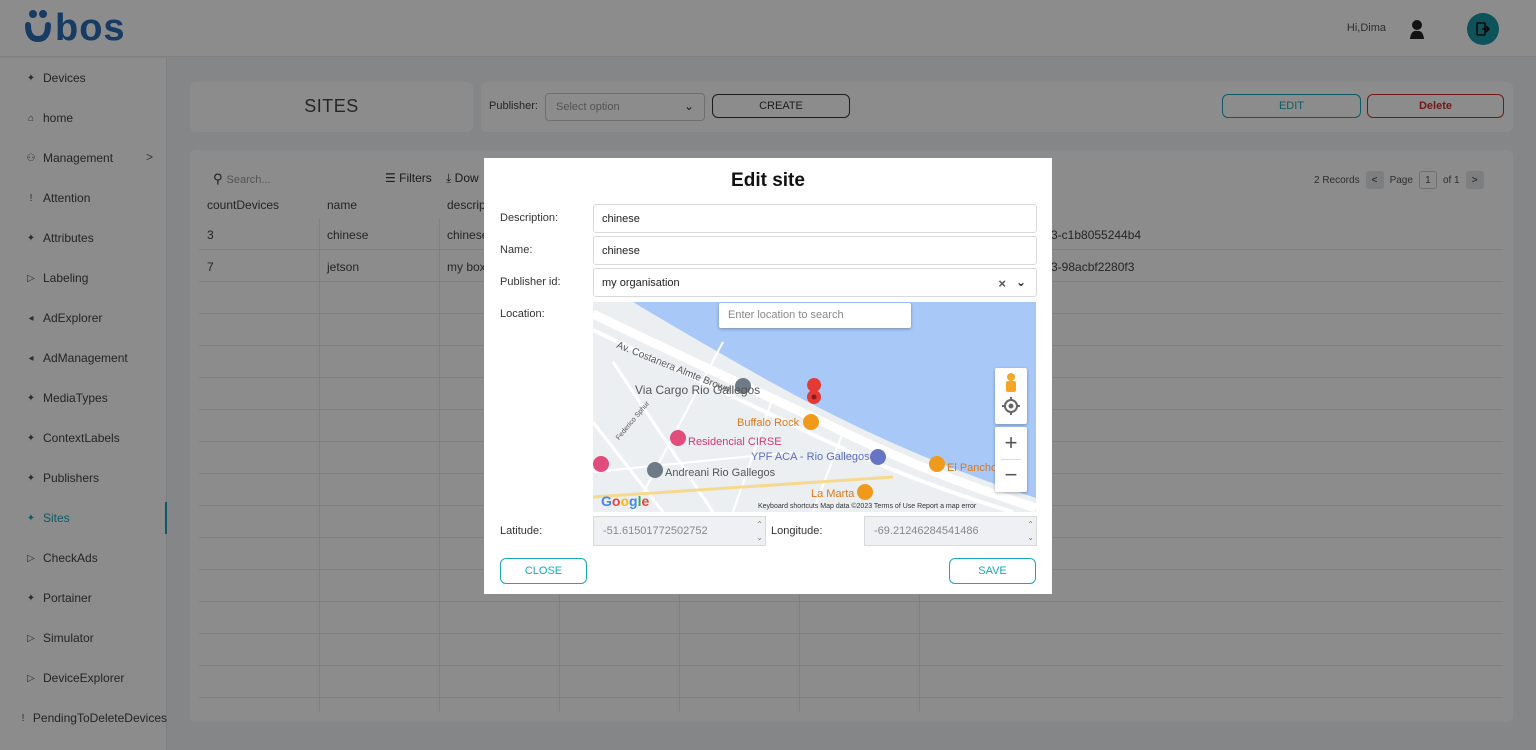 This screenshot has height=750, width=1536. What do you see at coordinates (865, 492) in the screenshot?
I see `la-marta-pin` at bounding box center [865, 492].